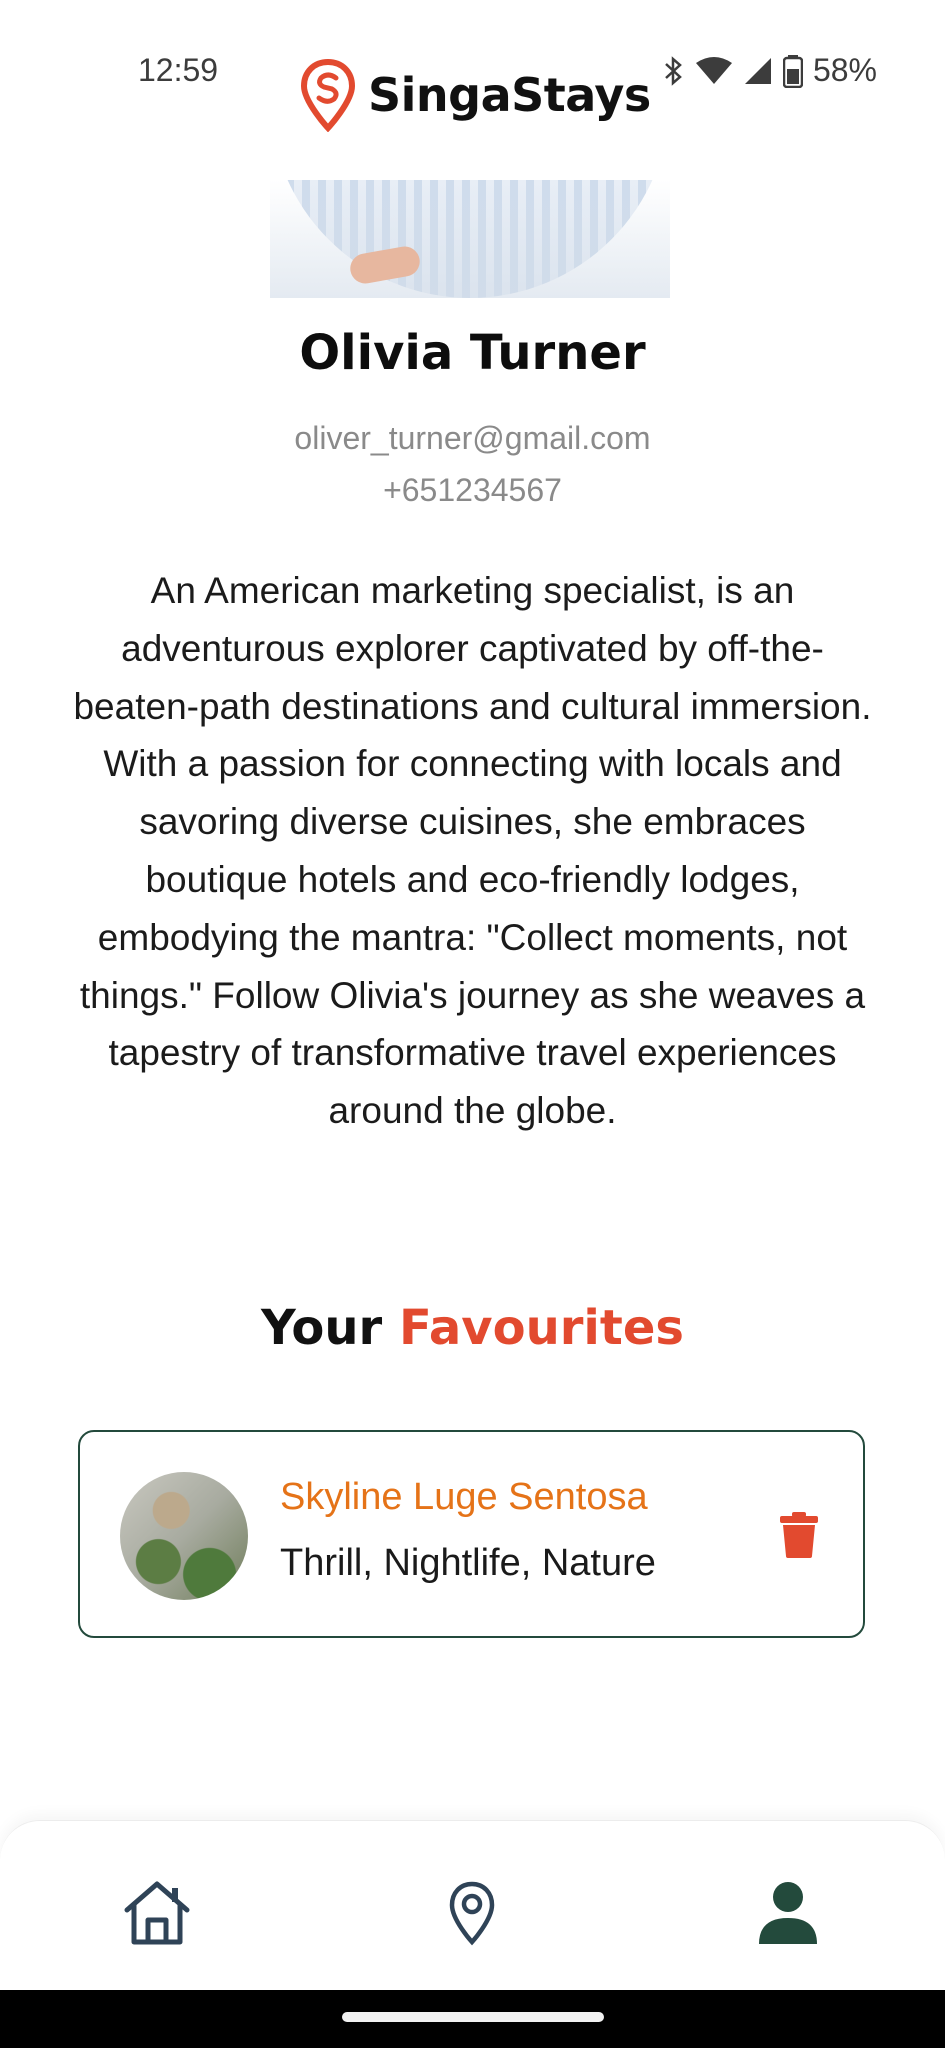 This screenshot has height=2048, width=945. I want to click on avatar, so click(470, 239).